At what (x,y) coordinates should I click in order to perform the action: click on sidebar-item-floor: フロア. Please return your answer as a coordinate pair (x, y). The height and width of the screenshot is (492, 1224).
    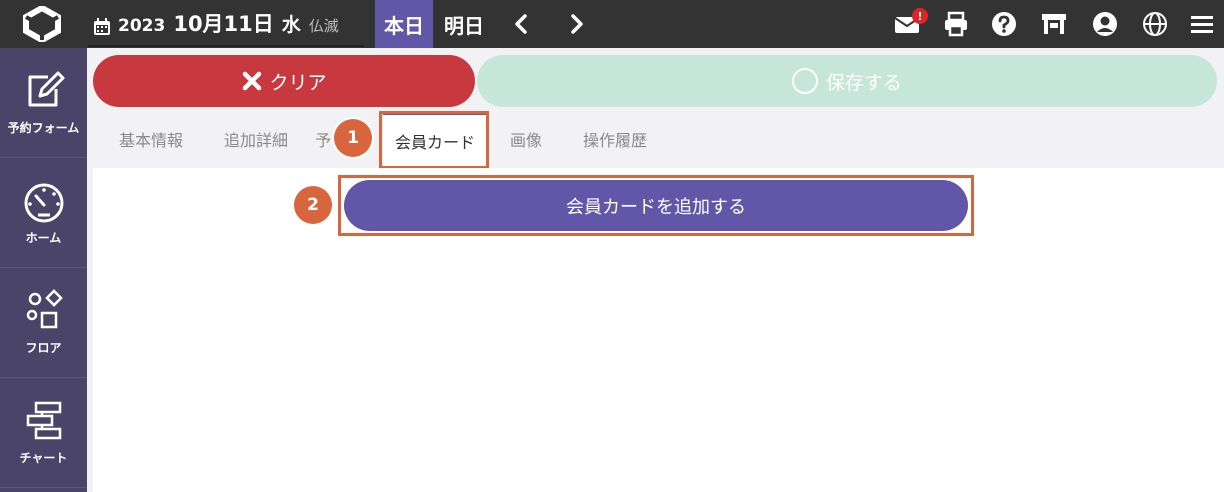
    Looking at the image, I should click on (43, 323).